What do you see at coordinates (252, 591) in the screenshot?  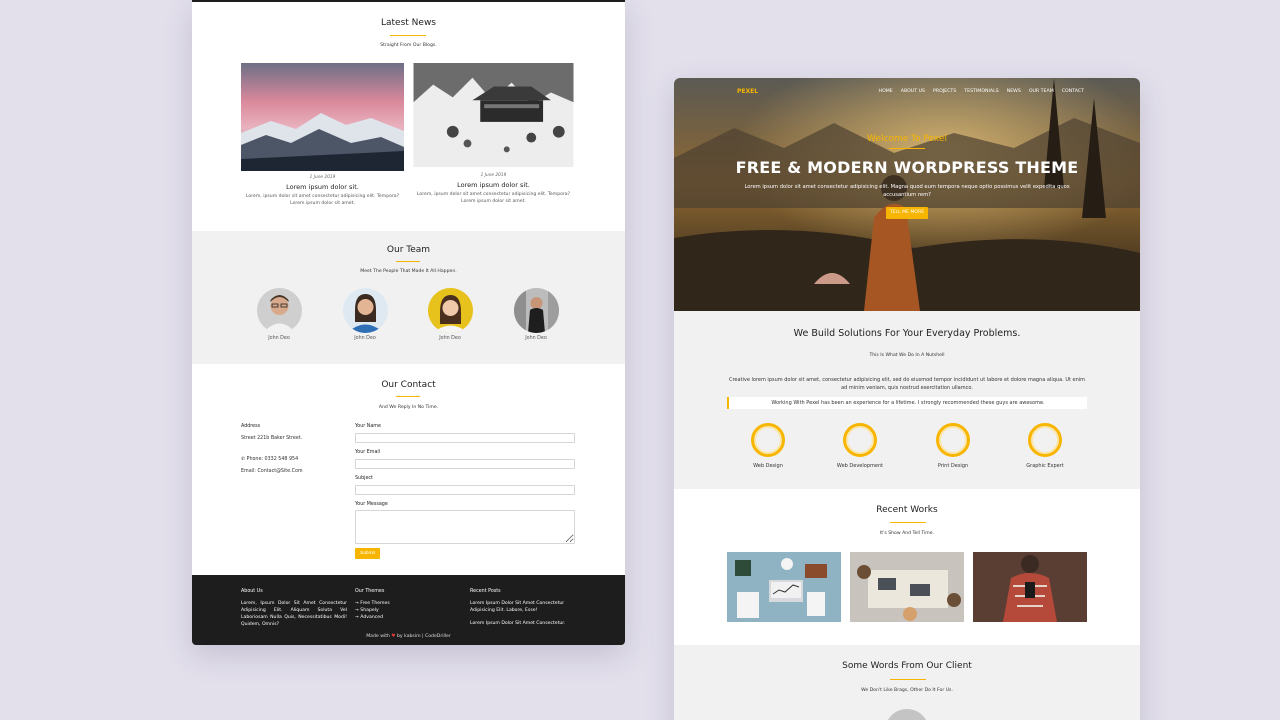 I see `footer-about-title: About Us` at bounding box center [252, 591].